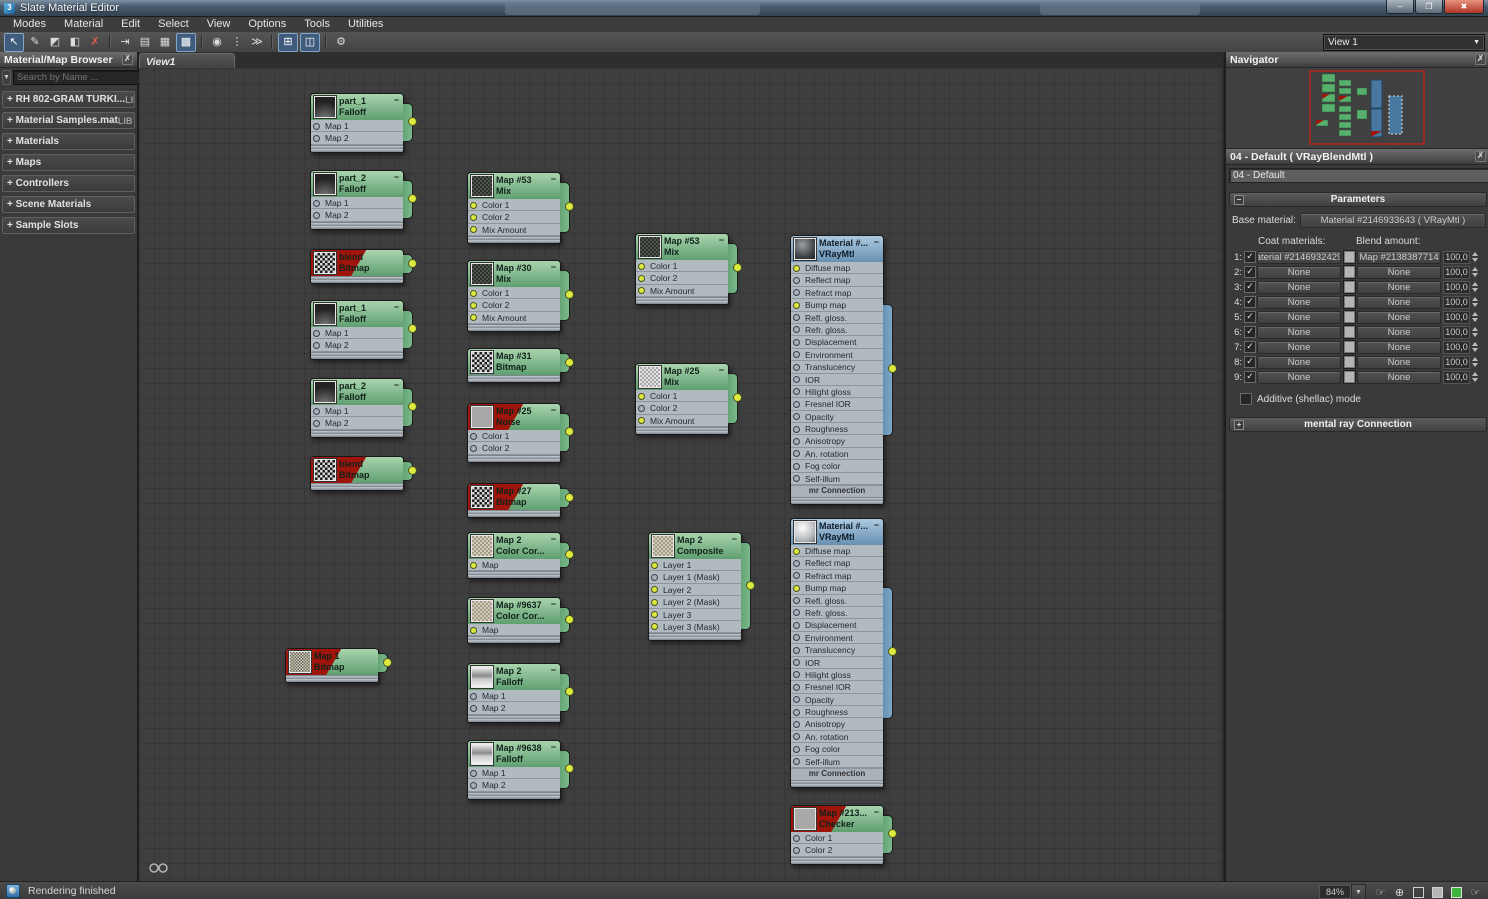  Describe the element at coordinates (317, 24) in the screenshot. I see `menu-tools: Tools` at that location.